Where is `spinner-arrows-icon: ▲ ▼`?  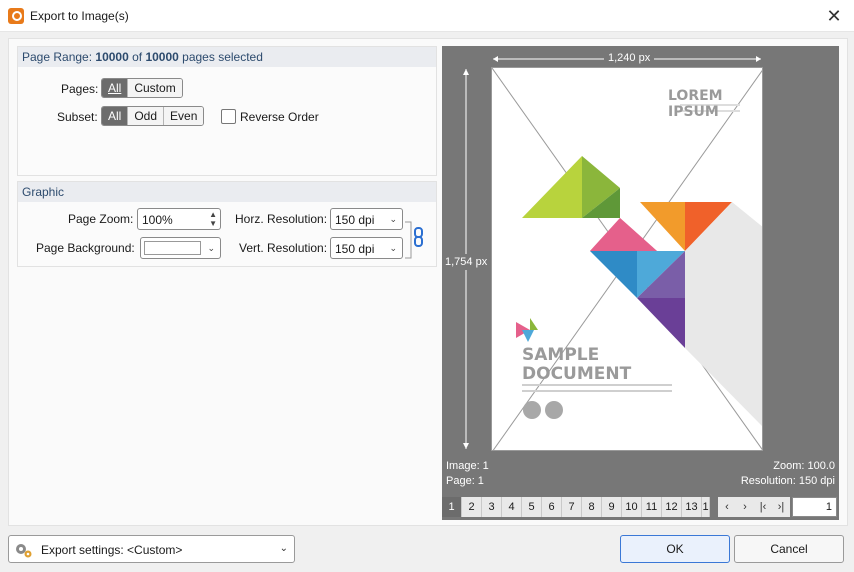 spinner-arrows-icon: ▲ ▼ is located at coordinates (213, 219).